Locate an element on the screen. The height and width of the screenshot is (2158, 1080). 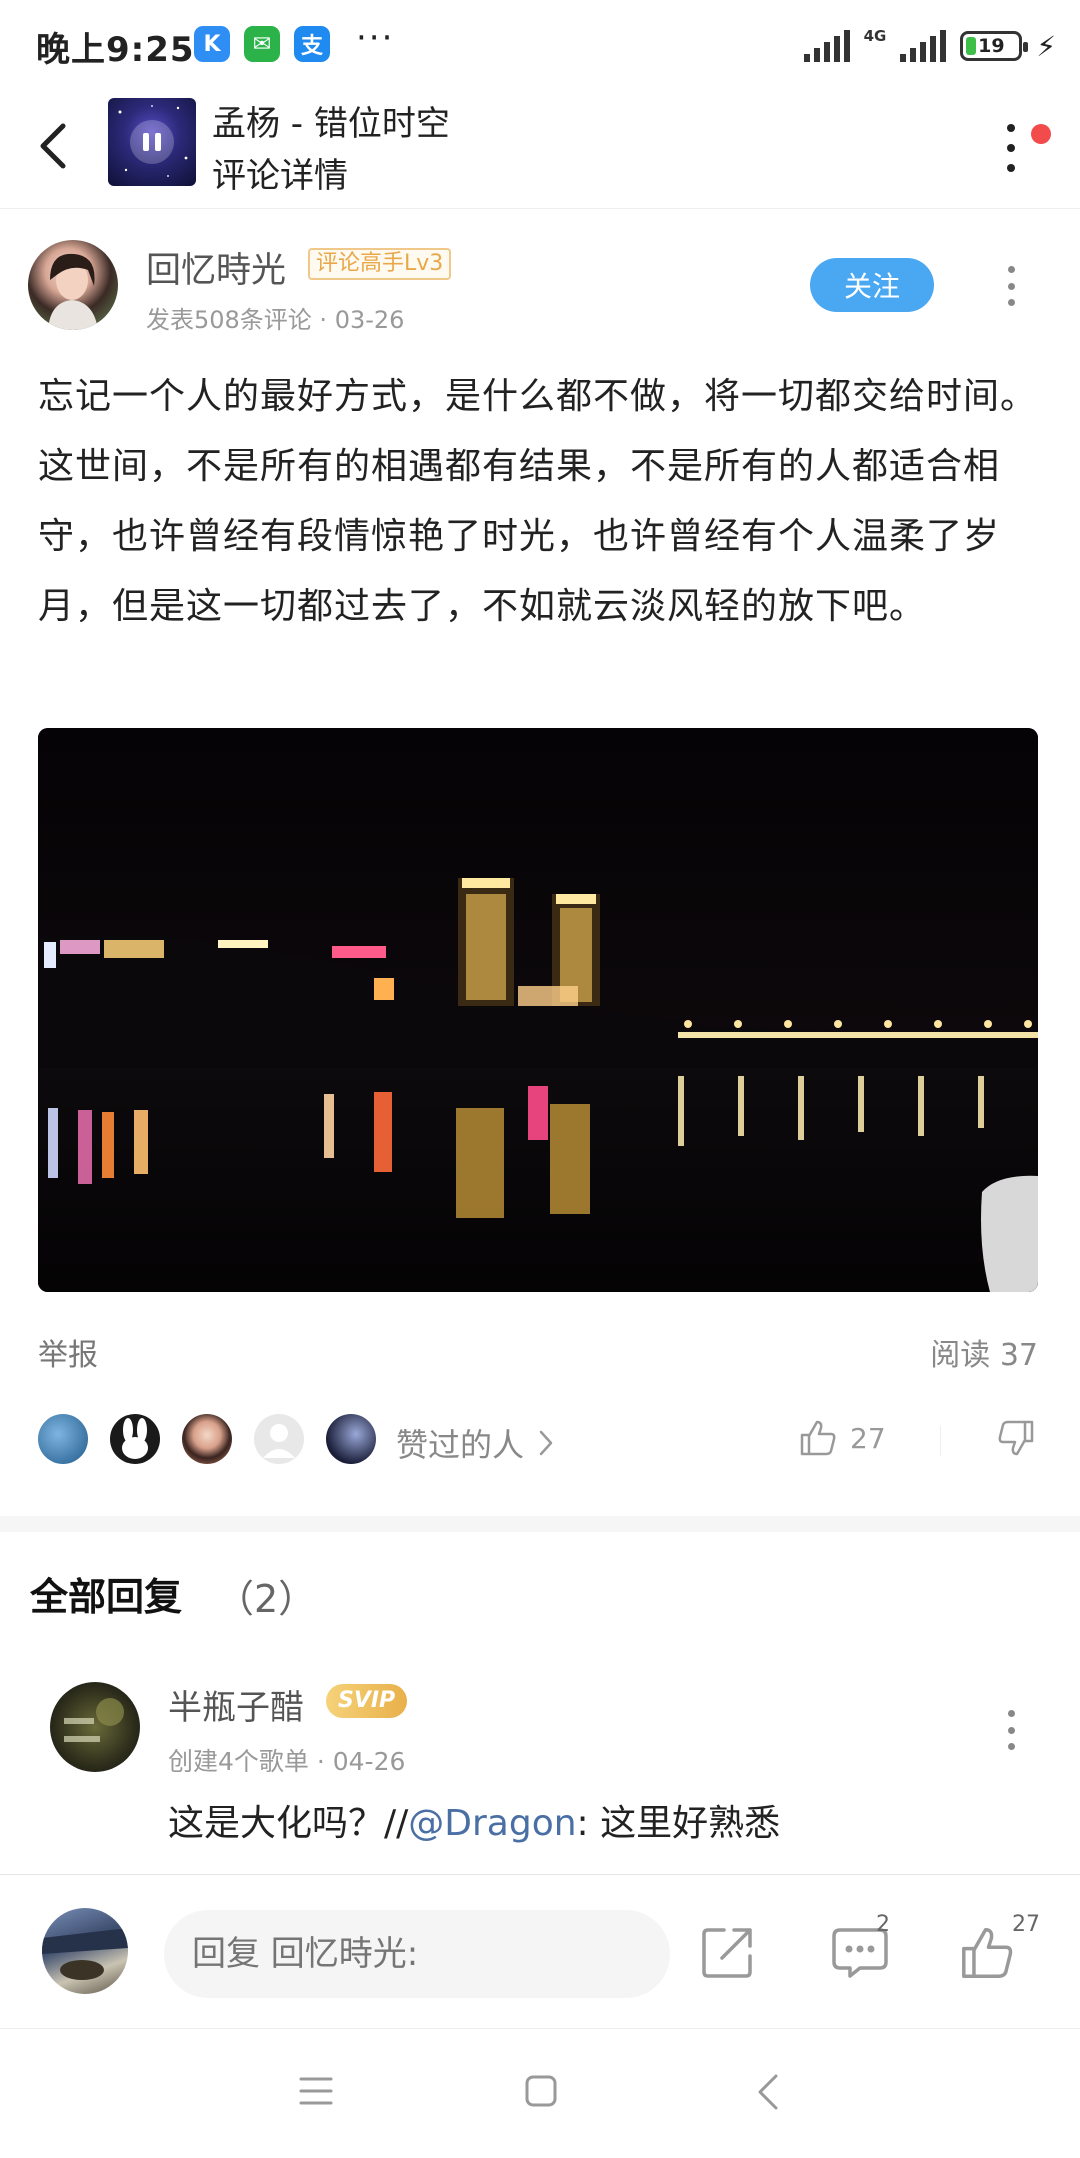
reply-input is located at coordinates (417, 1954).